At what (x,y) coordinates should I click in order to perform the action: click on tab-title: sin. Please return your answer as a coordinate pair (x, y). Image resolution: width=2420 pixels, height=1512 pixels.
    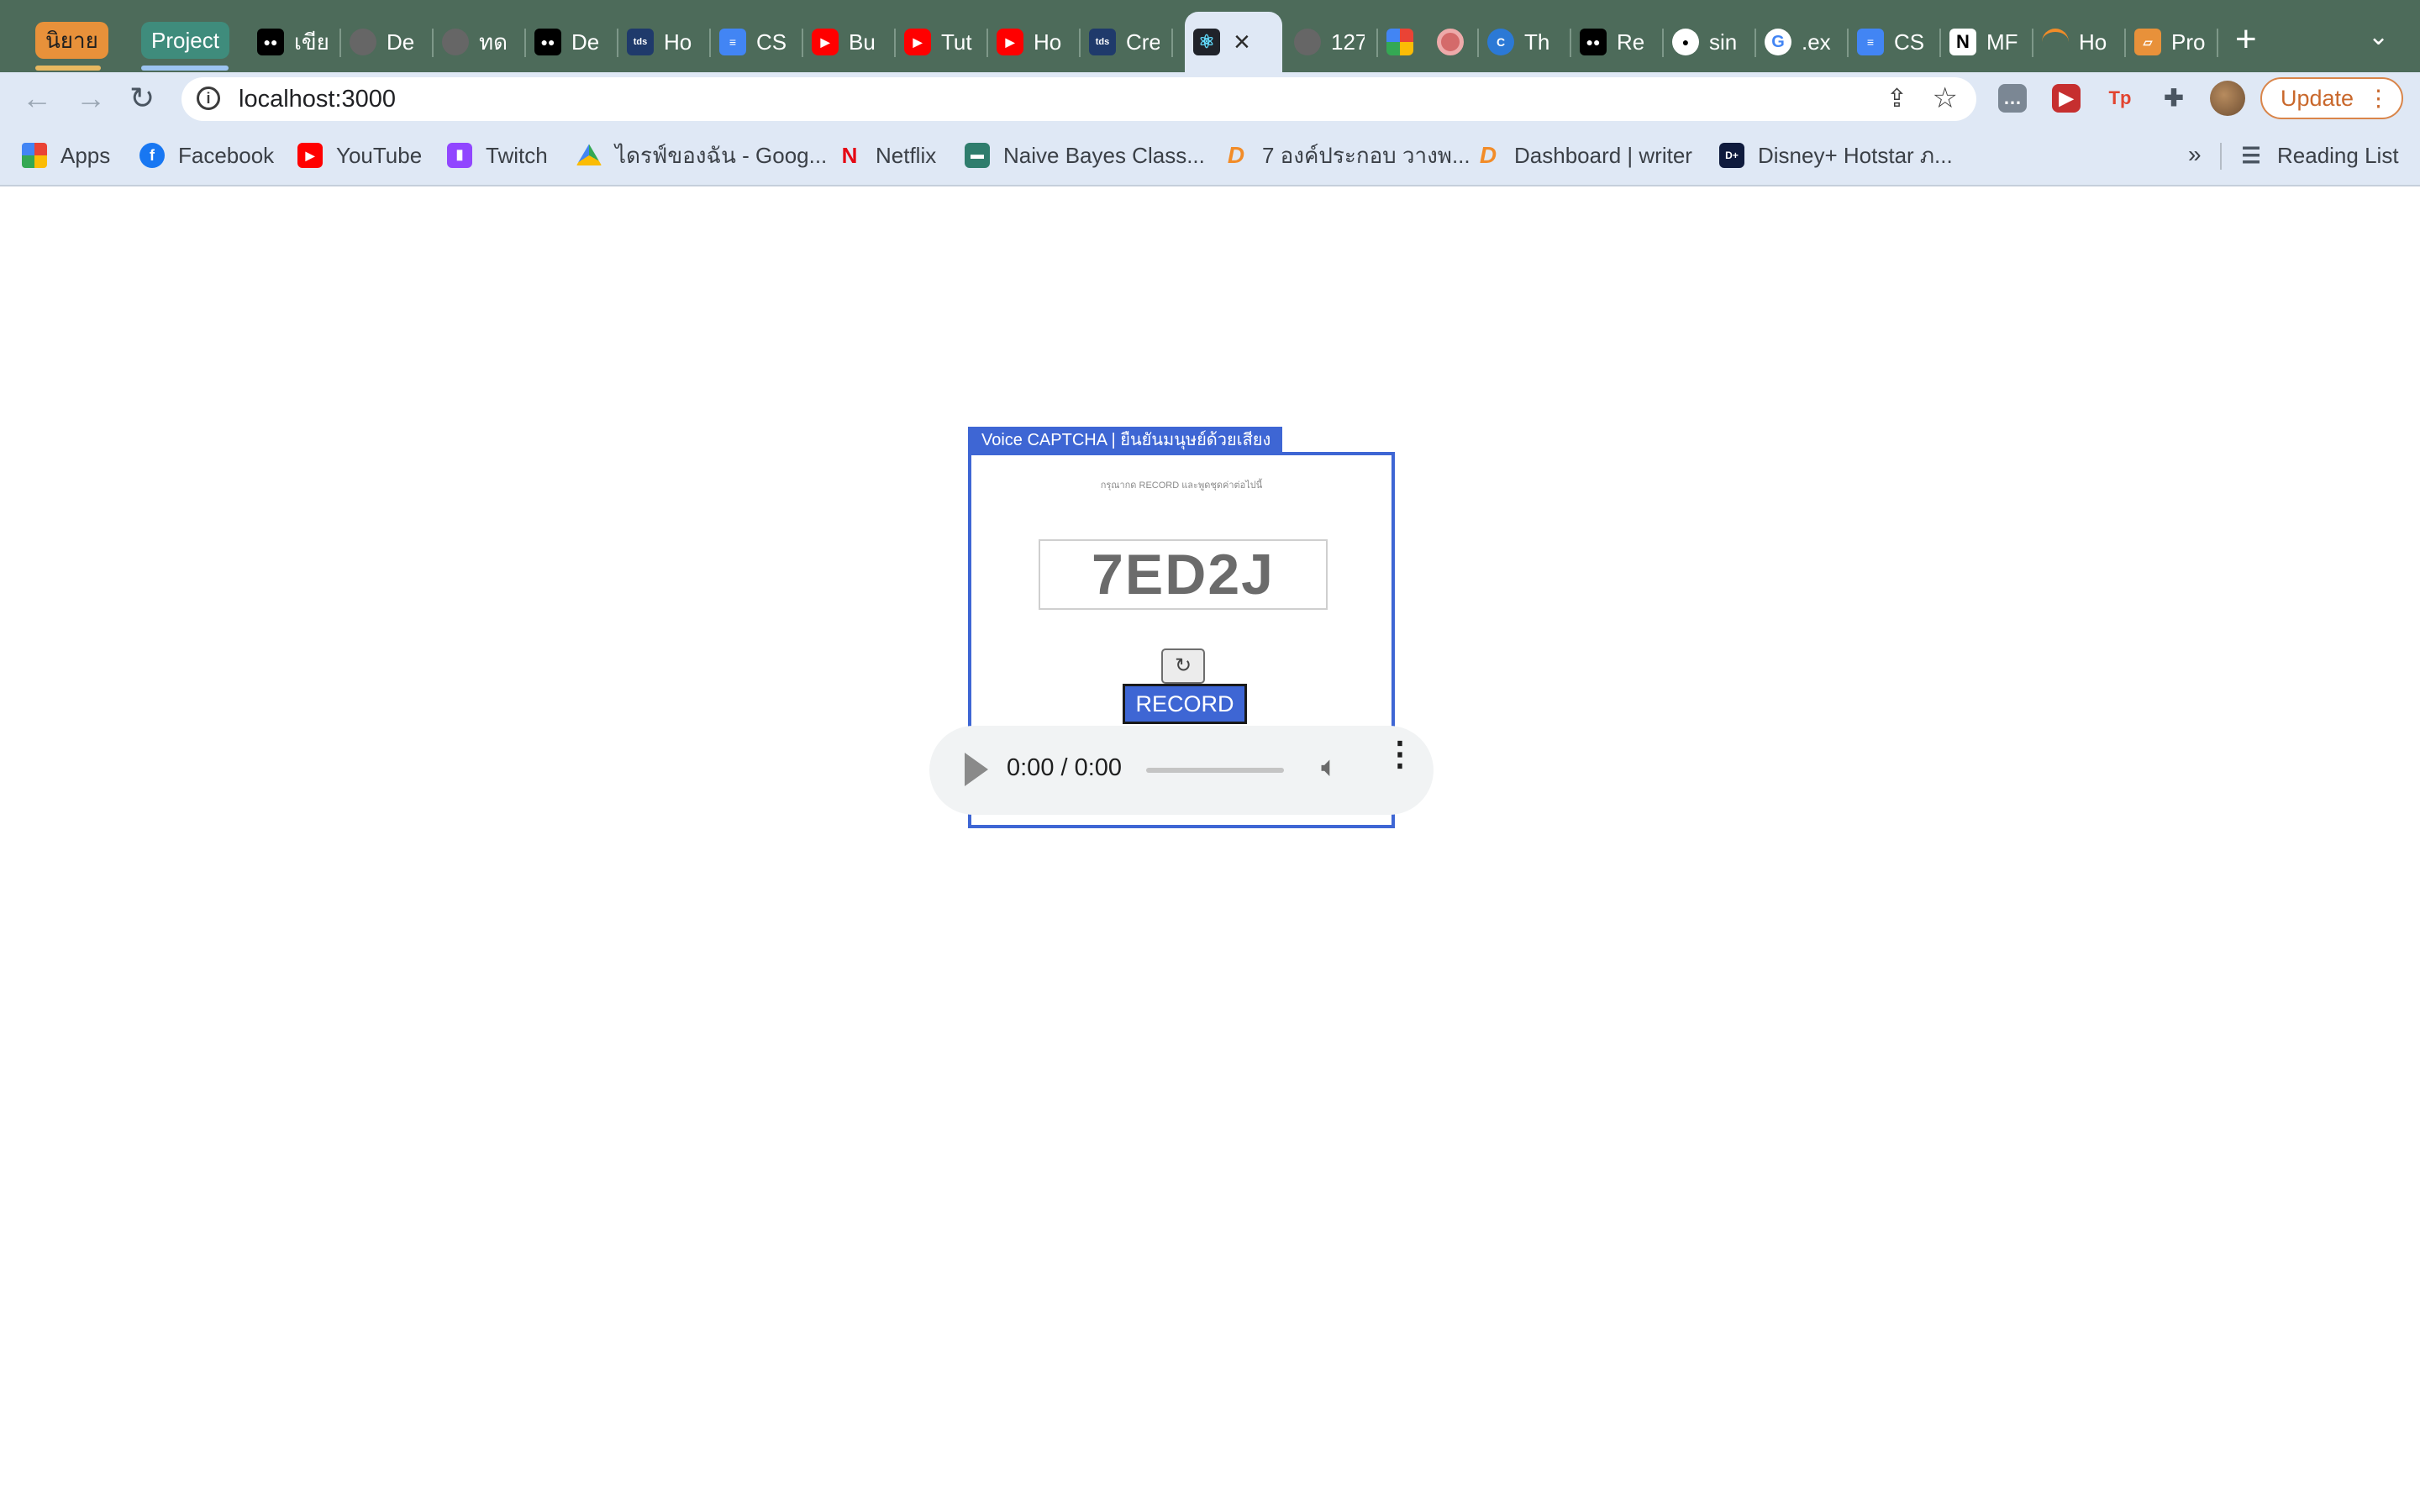
    Looking at the image, I should click on (1724, 42).